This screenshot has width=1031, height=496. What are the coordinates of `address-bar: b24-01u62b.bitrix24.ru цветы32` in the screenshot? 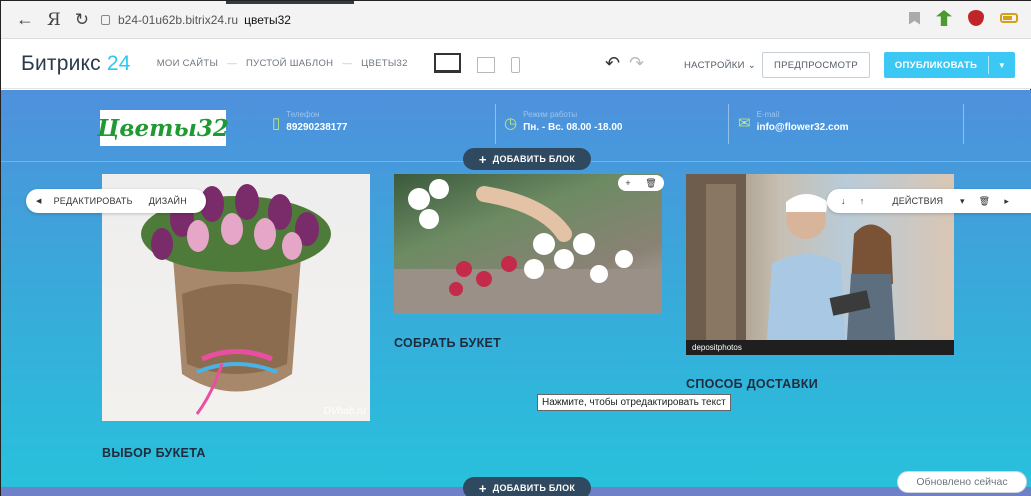 It's located at (195, 20).